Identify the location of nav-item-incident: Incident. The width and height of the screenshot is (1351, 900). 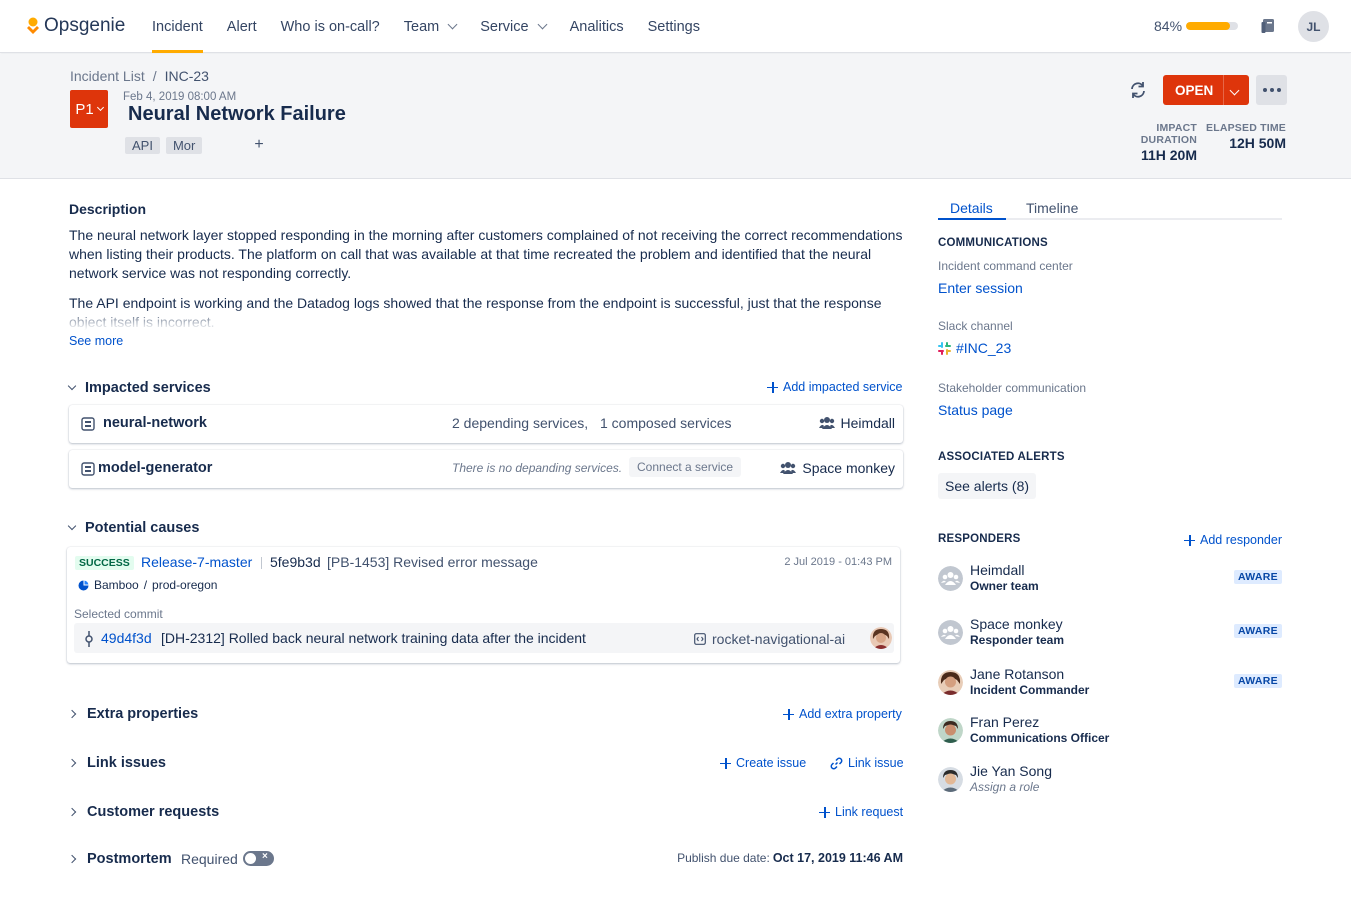
(177, 26).